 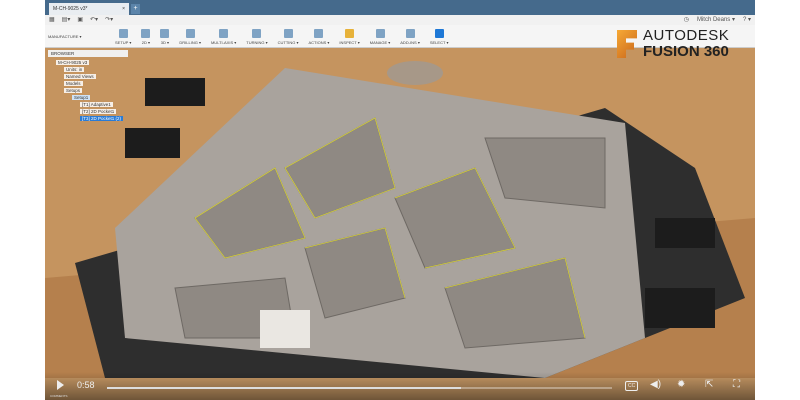 What do you see at coordinates (52, 20) in the screenshot?
I see `grid-icon: ▦` at bounding box center [52, 20].